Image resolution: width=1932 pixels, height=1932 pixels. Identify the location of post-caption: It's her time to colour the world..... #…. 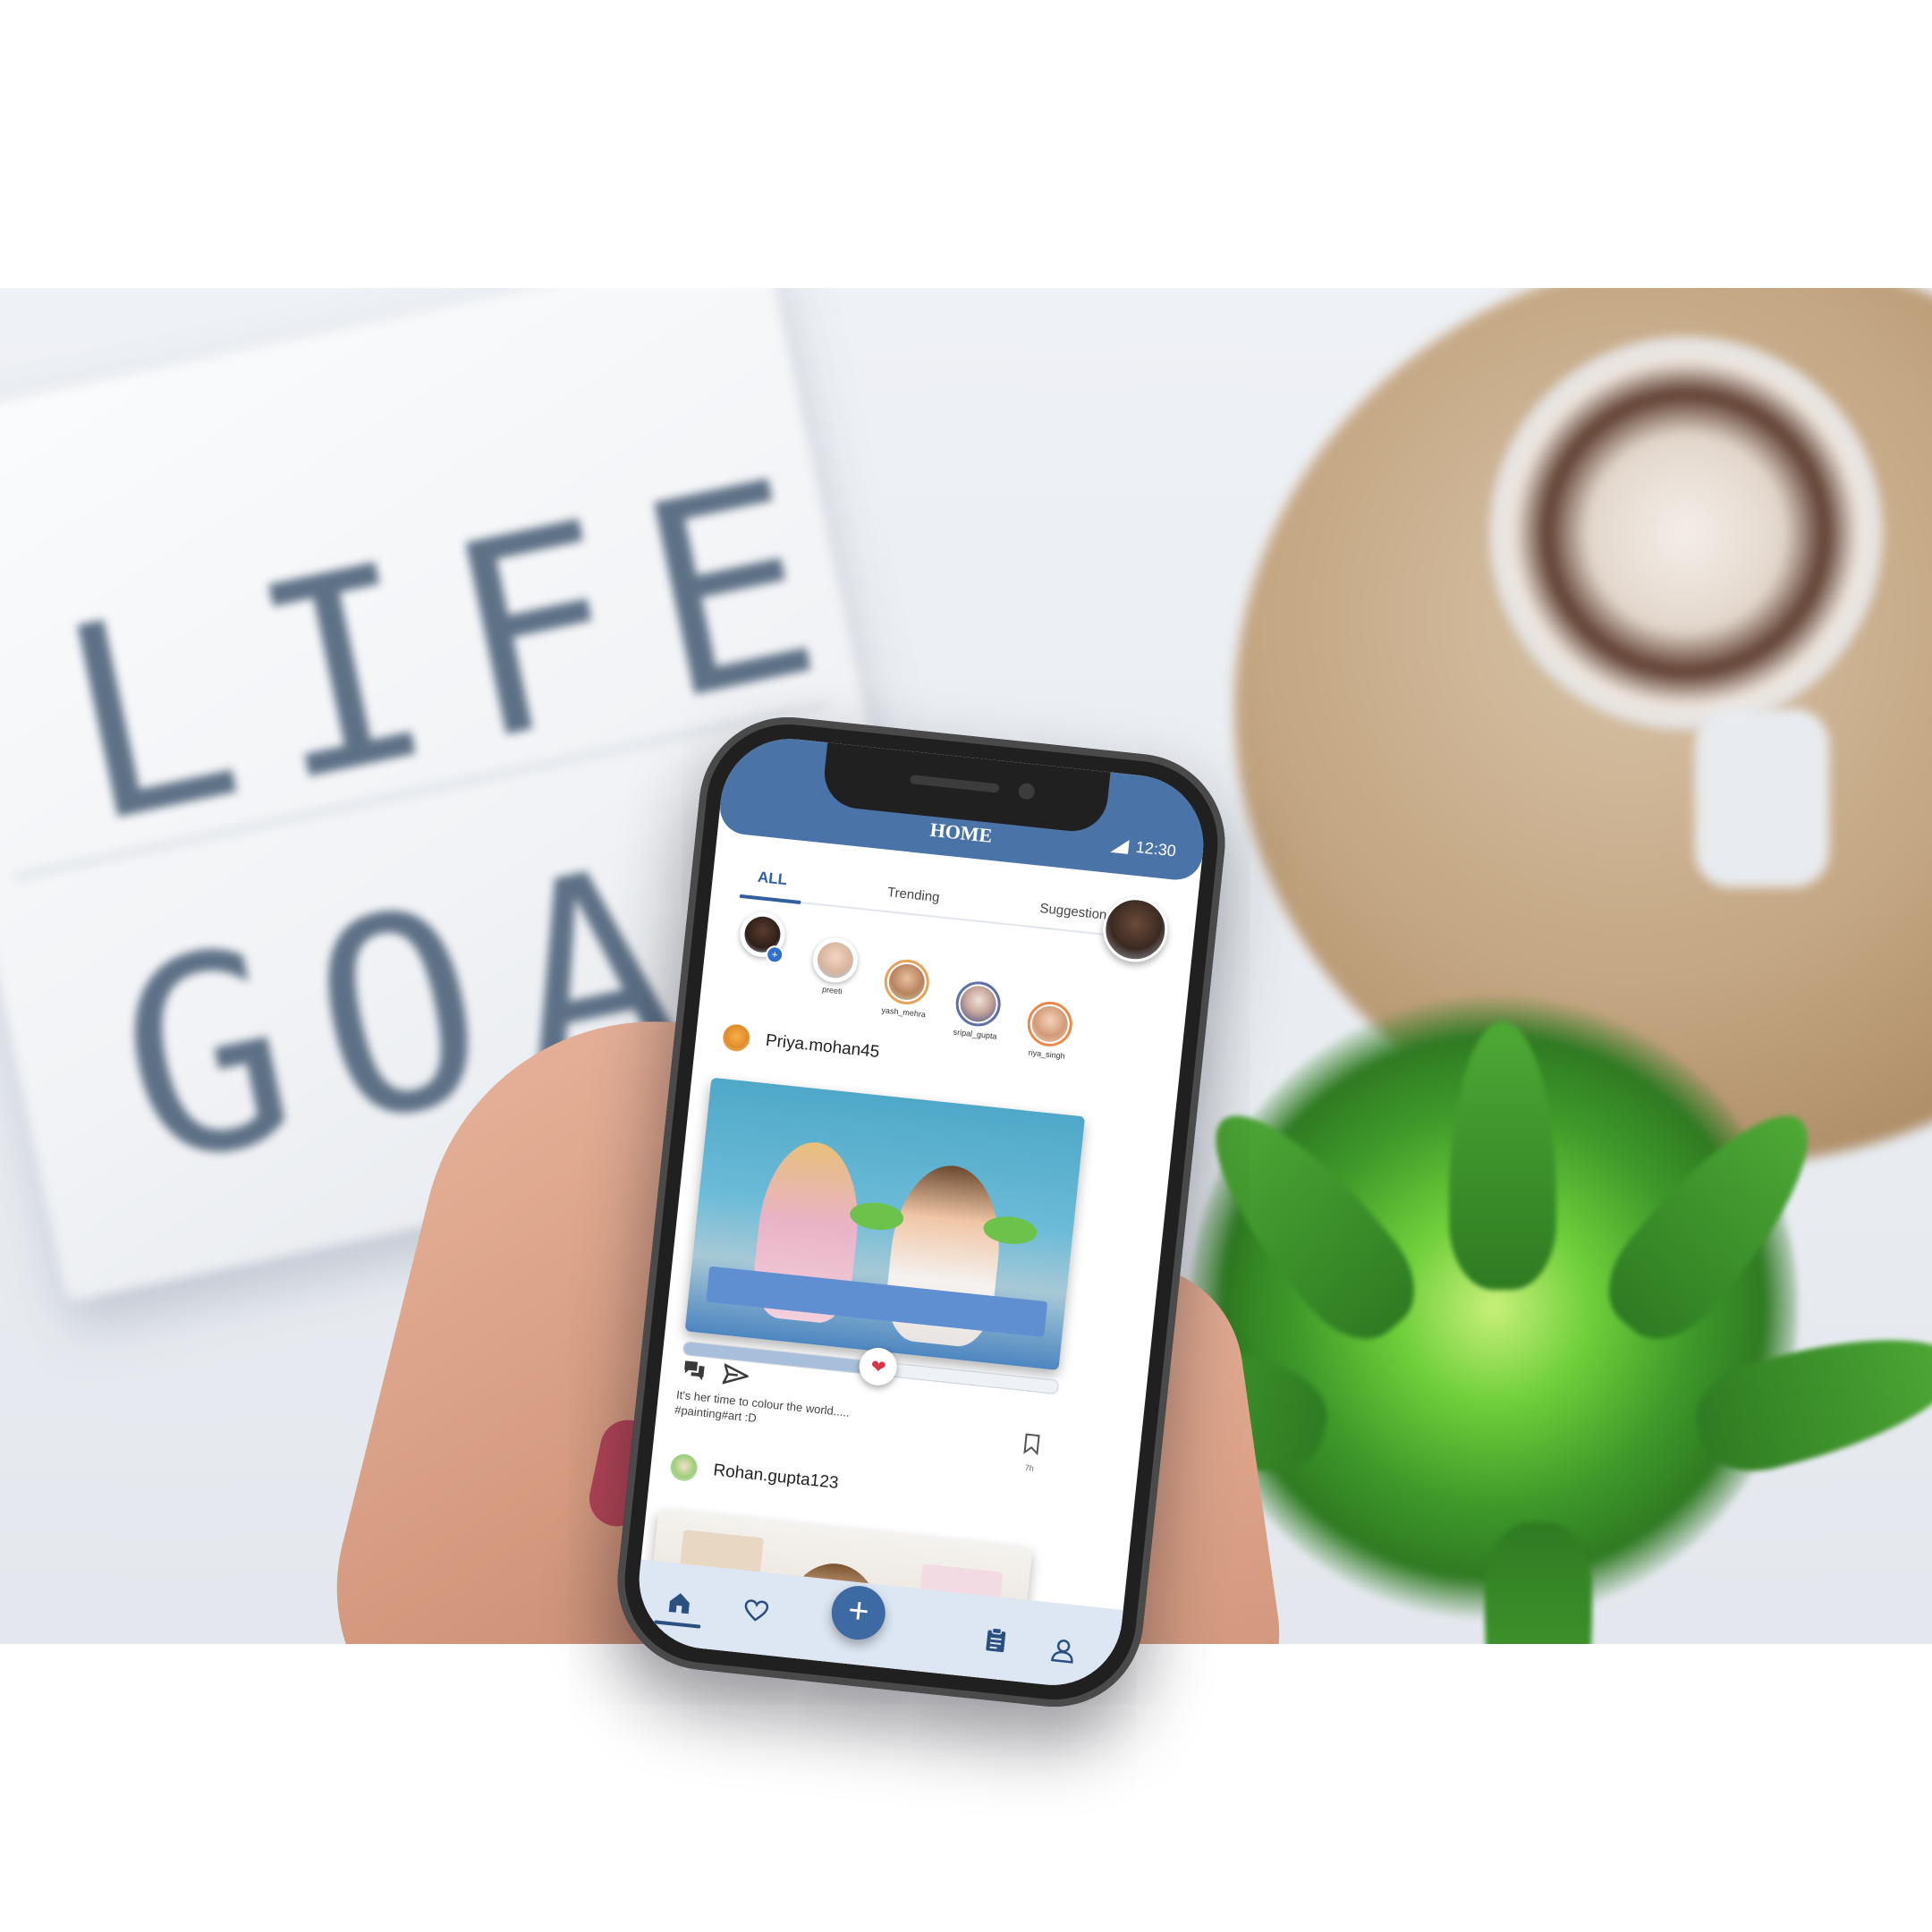
(809, 1416).